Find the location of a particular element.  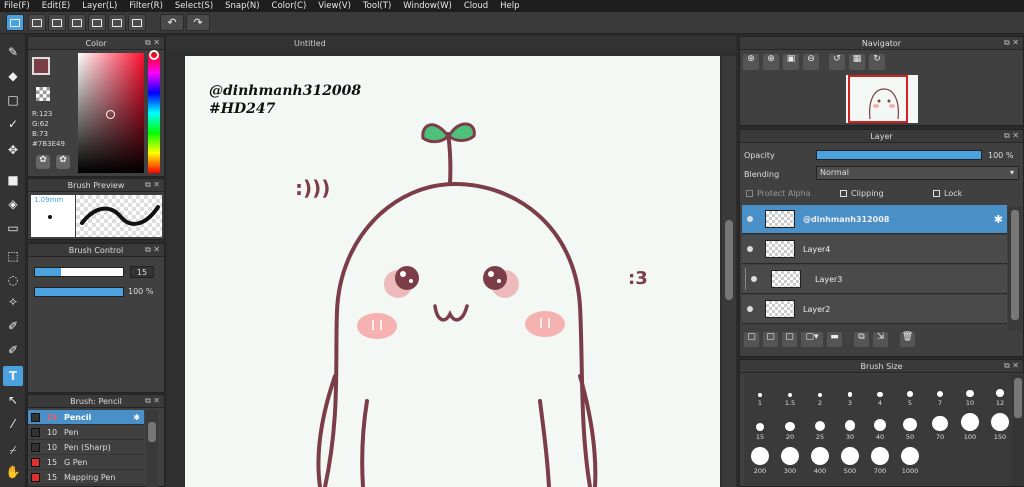

palette-icon: ✿ is located at coordinates (43, 162).